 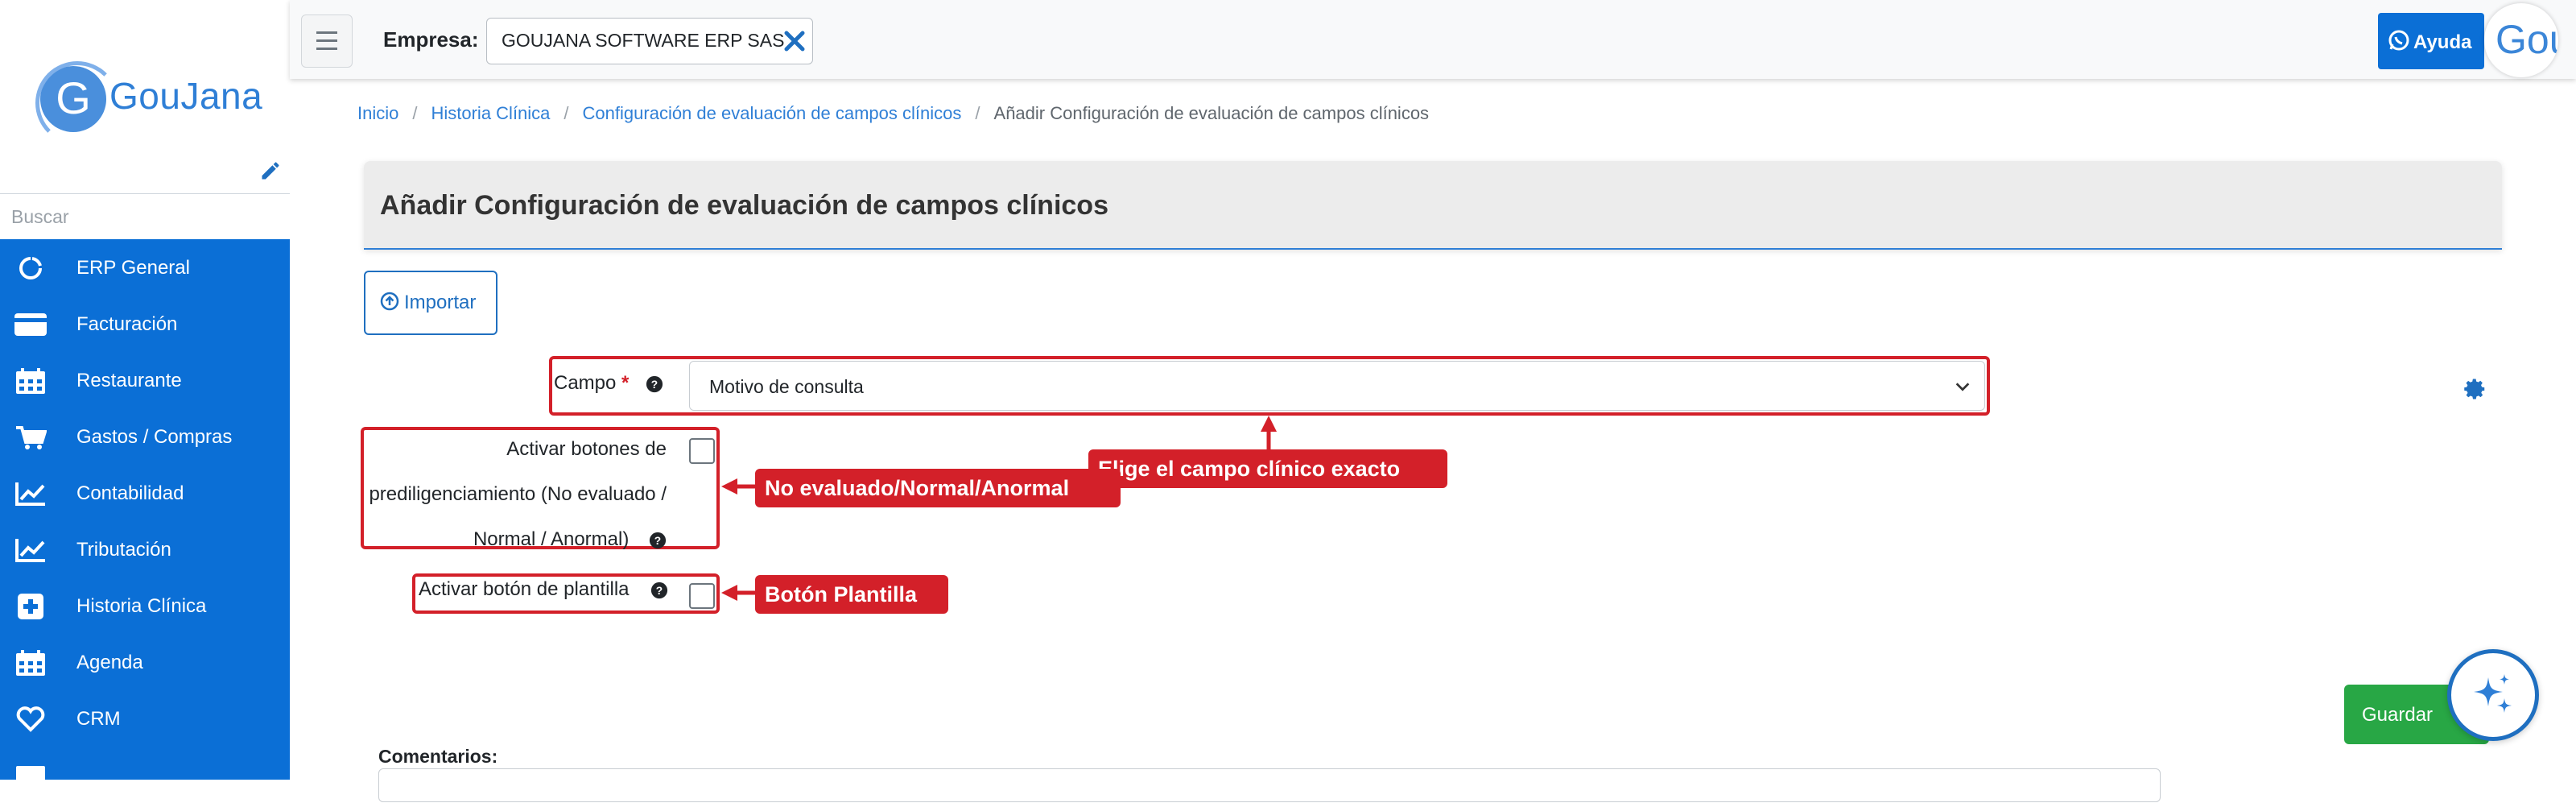 I want to click on breadcrumb-link: Inicio, so click(x=377, y=113).